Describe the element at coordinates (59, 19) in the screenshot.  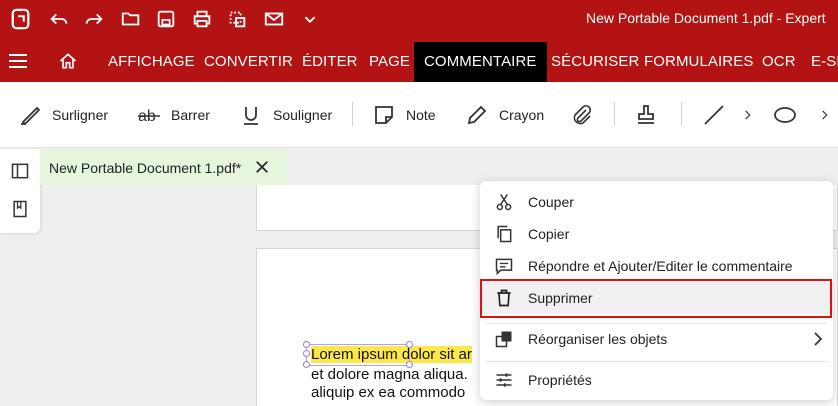
I see `undo-icon` at that location.